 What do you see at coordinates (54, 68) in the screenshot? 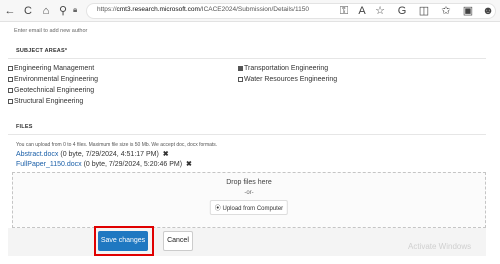
I see `subject-label: Engineering Management` at bounding box center [54, 68].